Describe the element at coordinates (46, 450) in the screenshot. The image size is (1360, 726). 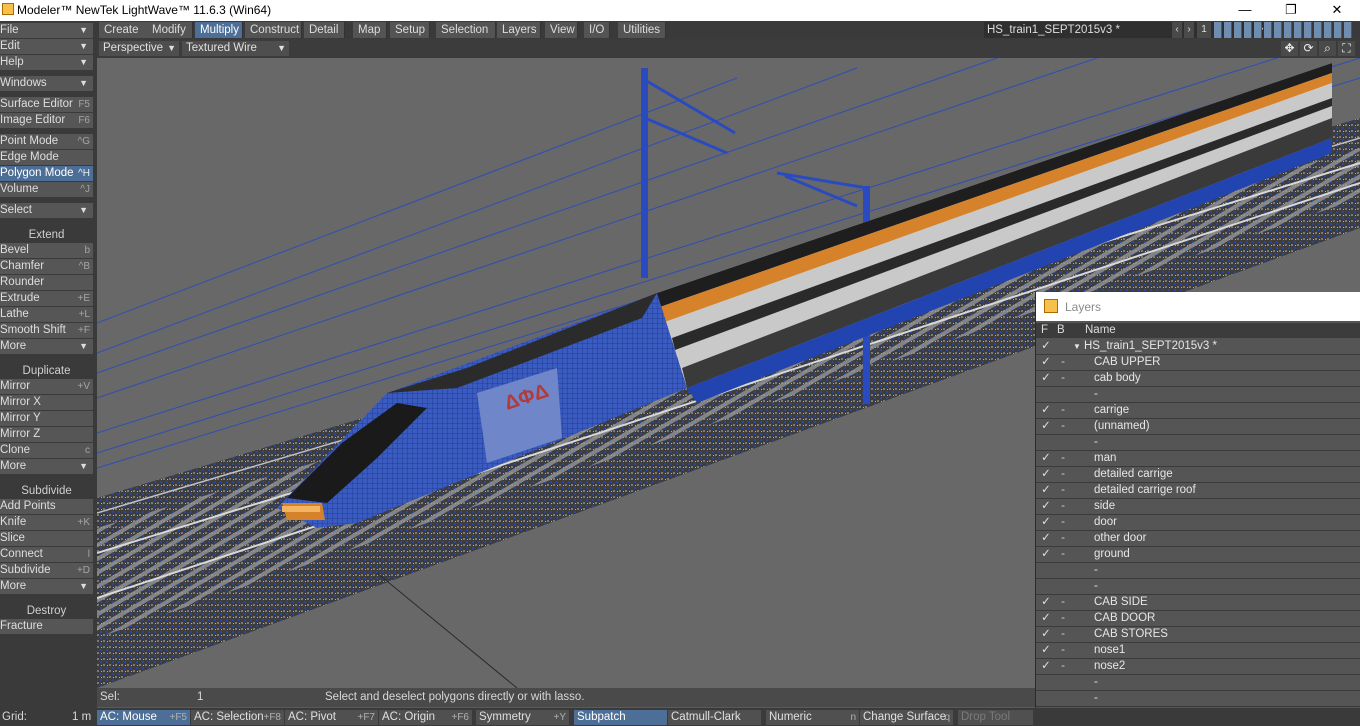
I see `clone-button: Clone c` at that location.